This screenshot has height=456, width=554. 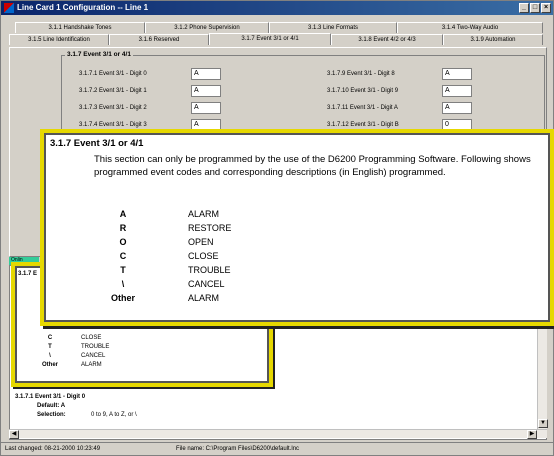 What do you see at coordinates (470, 27) in the screenshot?
I see `tab-two-way-audio: 3.1.4 Two-Way Audio` at bounding box center [470, 27].